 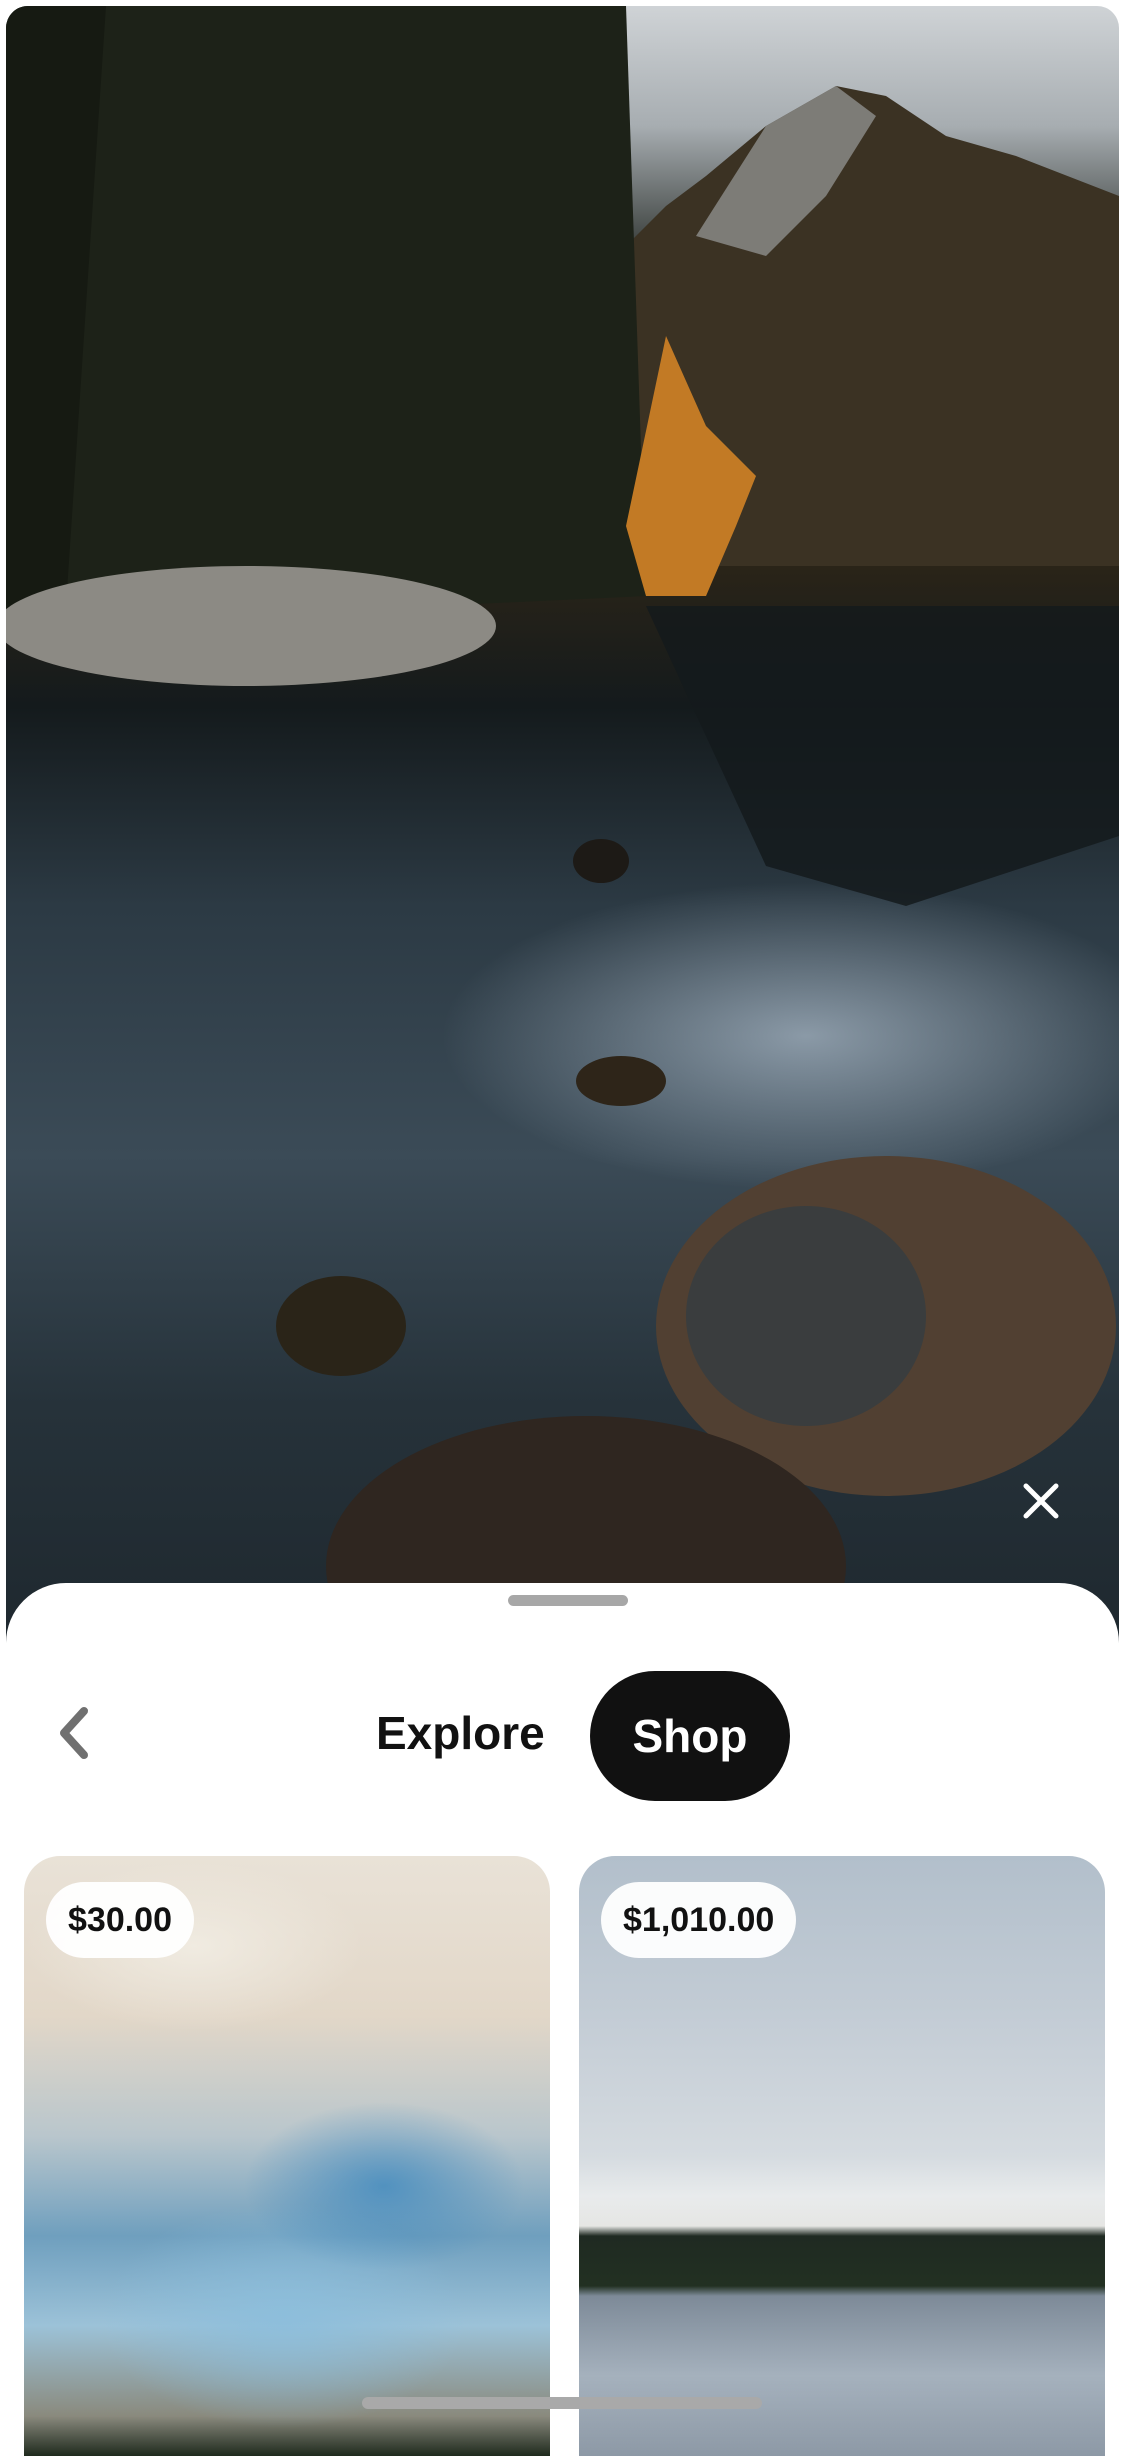 What do you see at coordinates (842, 2156) in the screenshot?
I see `product-card: $1,010.00` at bounding box center [842, 2156].